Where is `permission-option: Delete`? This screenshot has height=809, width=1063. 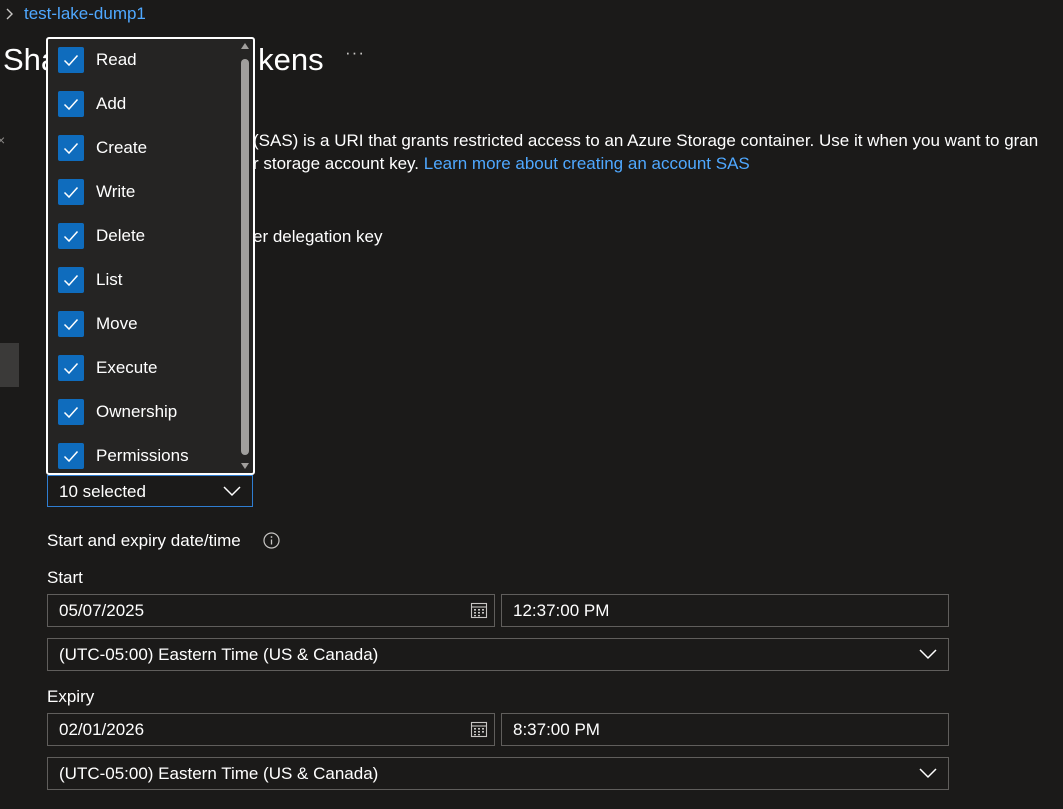 permission-option: Delete is located at coordinates (101, 236).